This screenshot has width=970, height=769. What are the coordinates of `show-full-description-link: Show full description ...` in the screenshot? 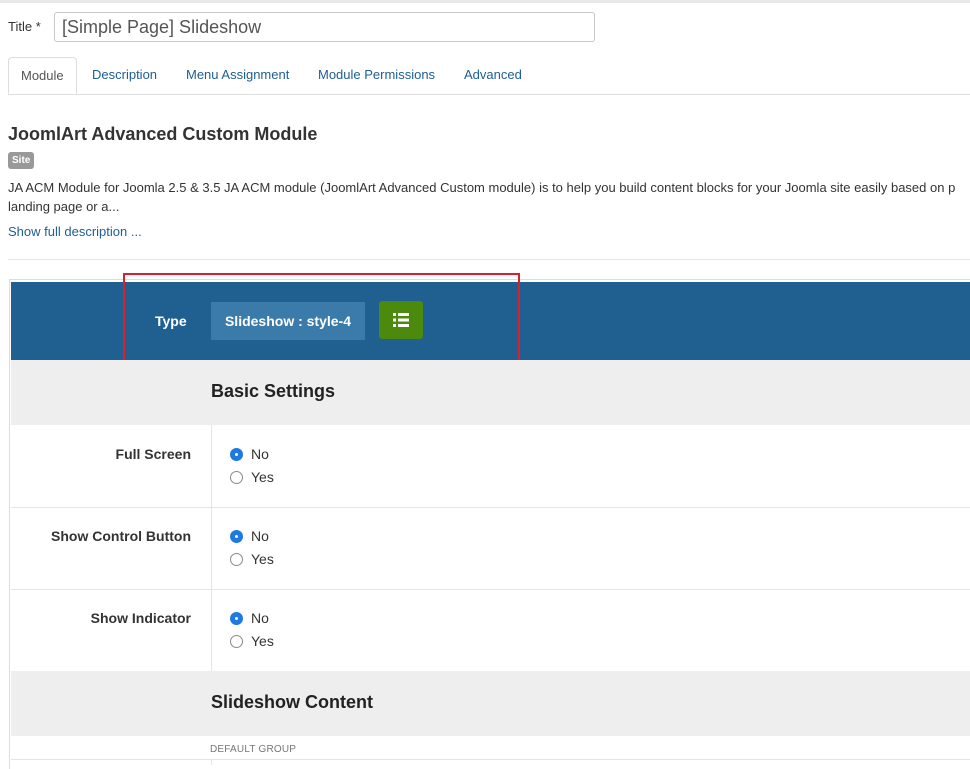 It's located at (75, 231).